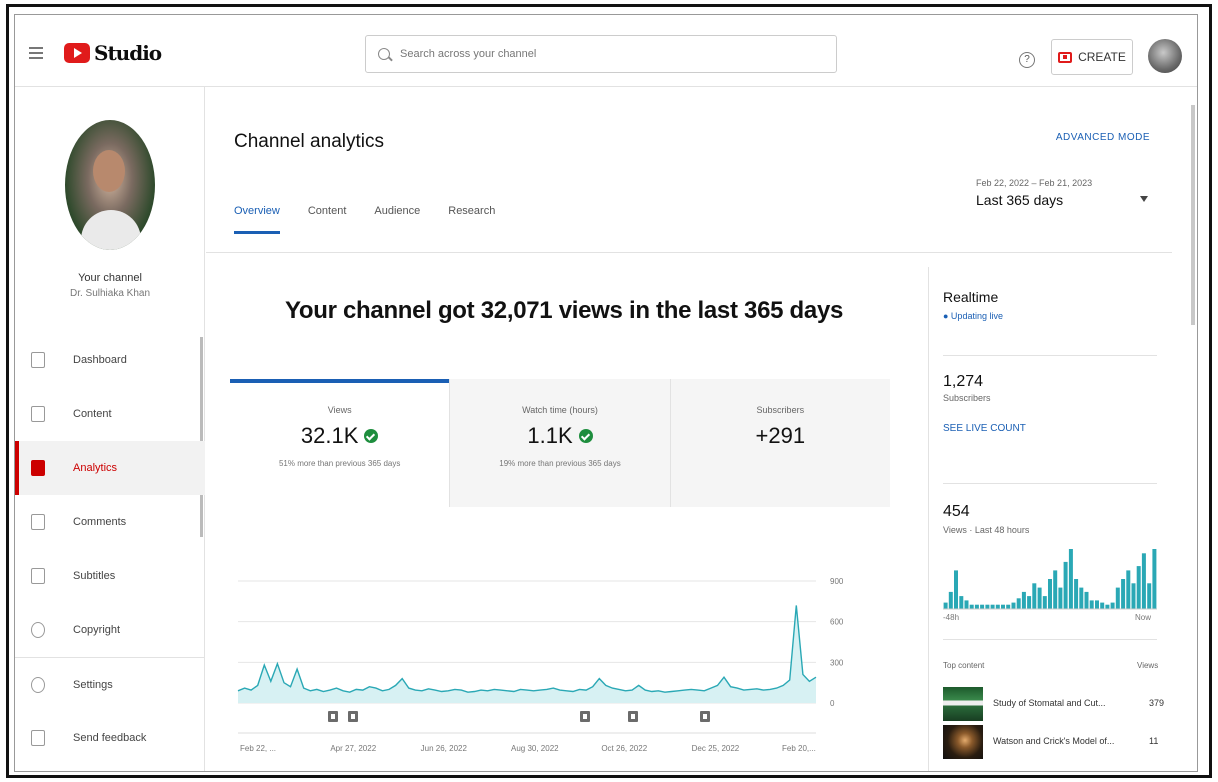  I want to click on analytics-icon, so click(38, 468).